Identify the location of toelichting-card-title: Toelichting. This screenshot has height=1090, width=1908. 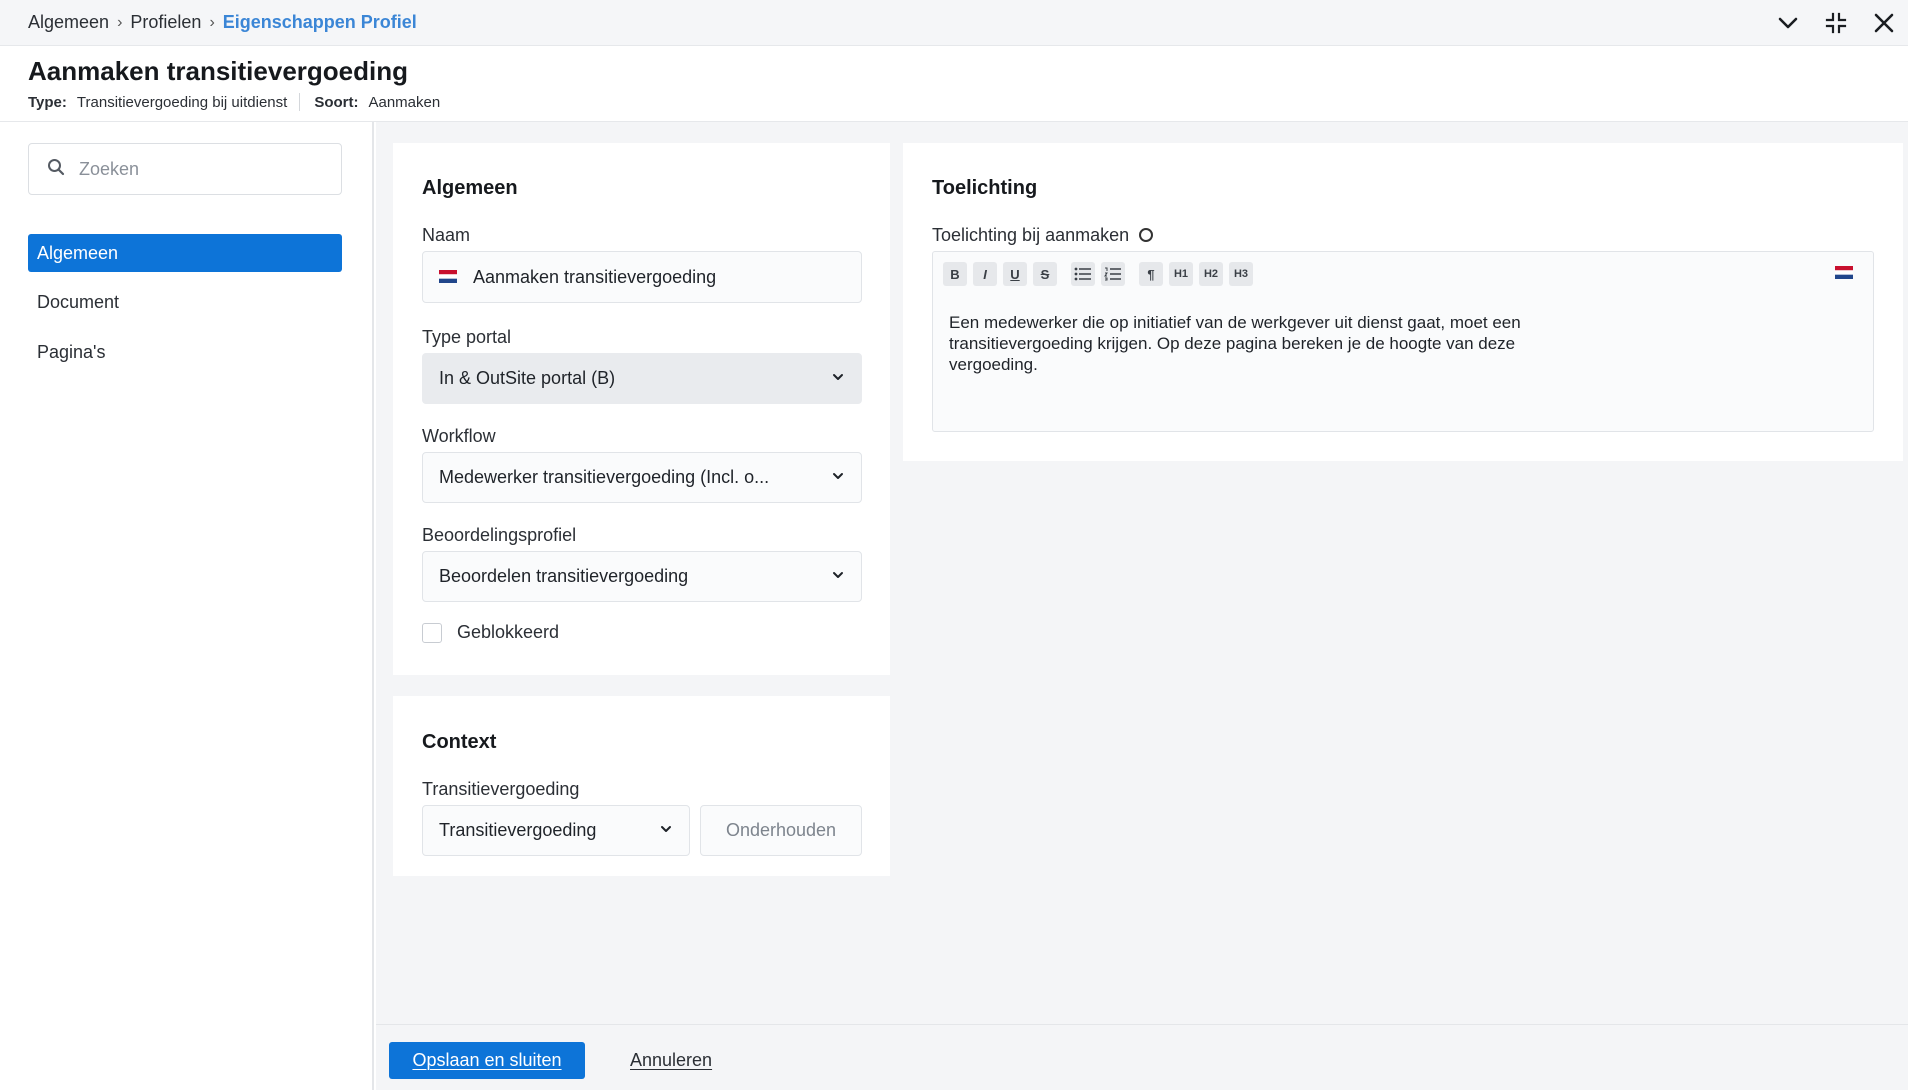
(985, 188).